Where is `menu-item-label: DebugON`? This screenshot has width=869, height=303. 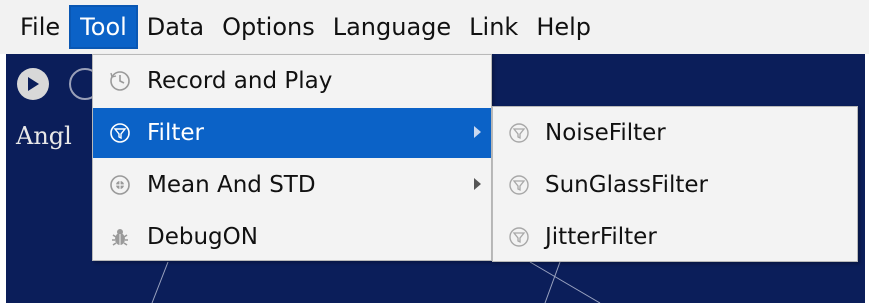 menu-item-label: DebugON is located at coordinates (202, 237).